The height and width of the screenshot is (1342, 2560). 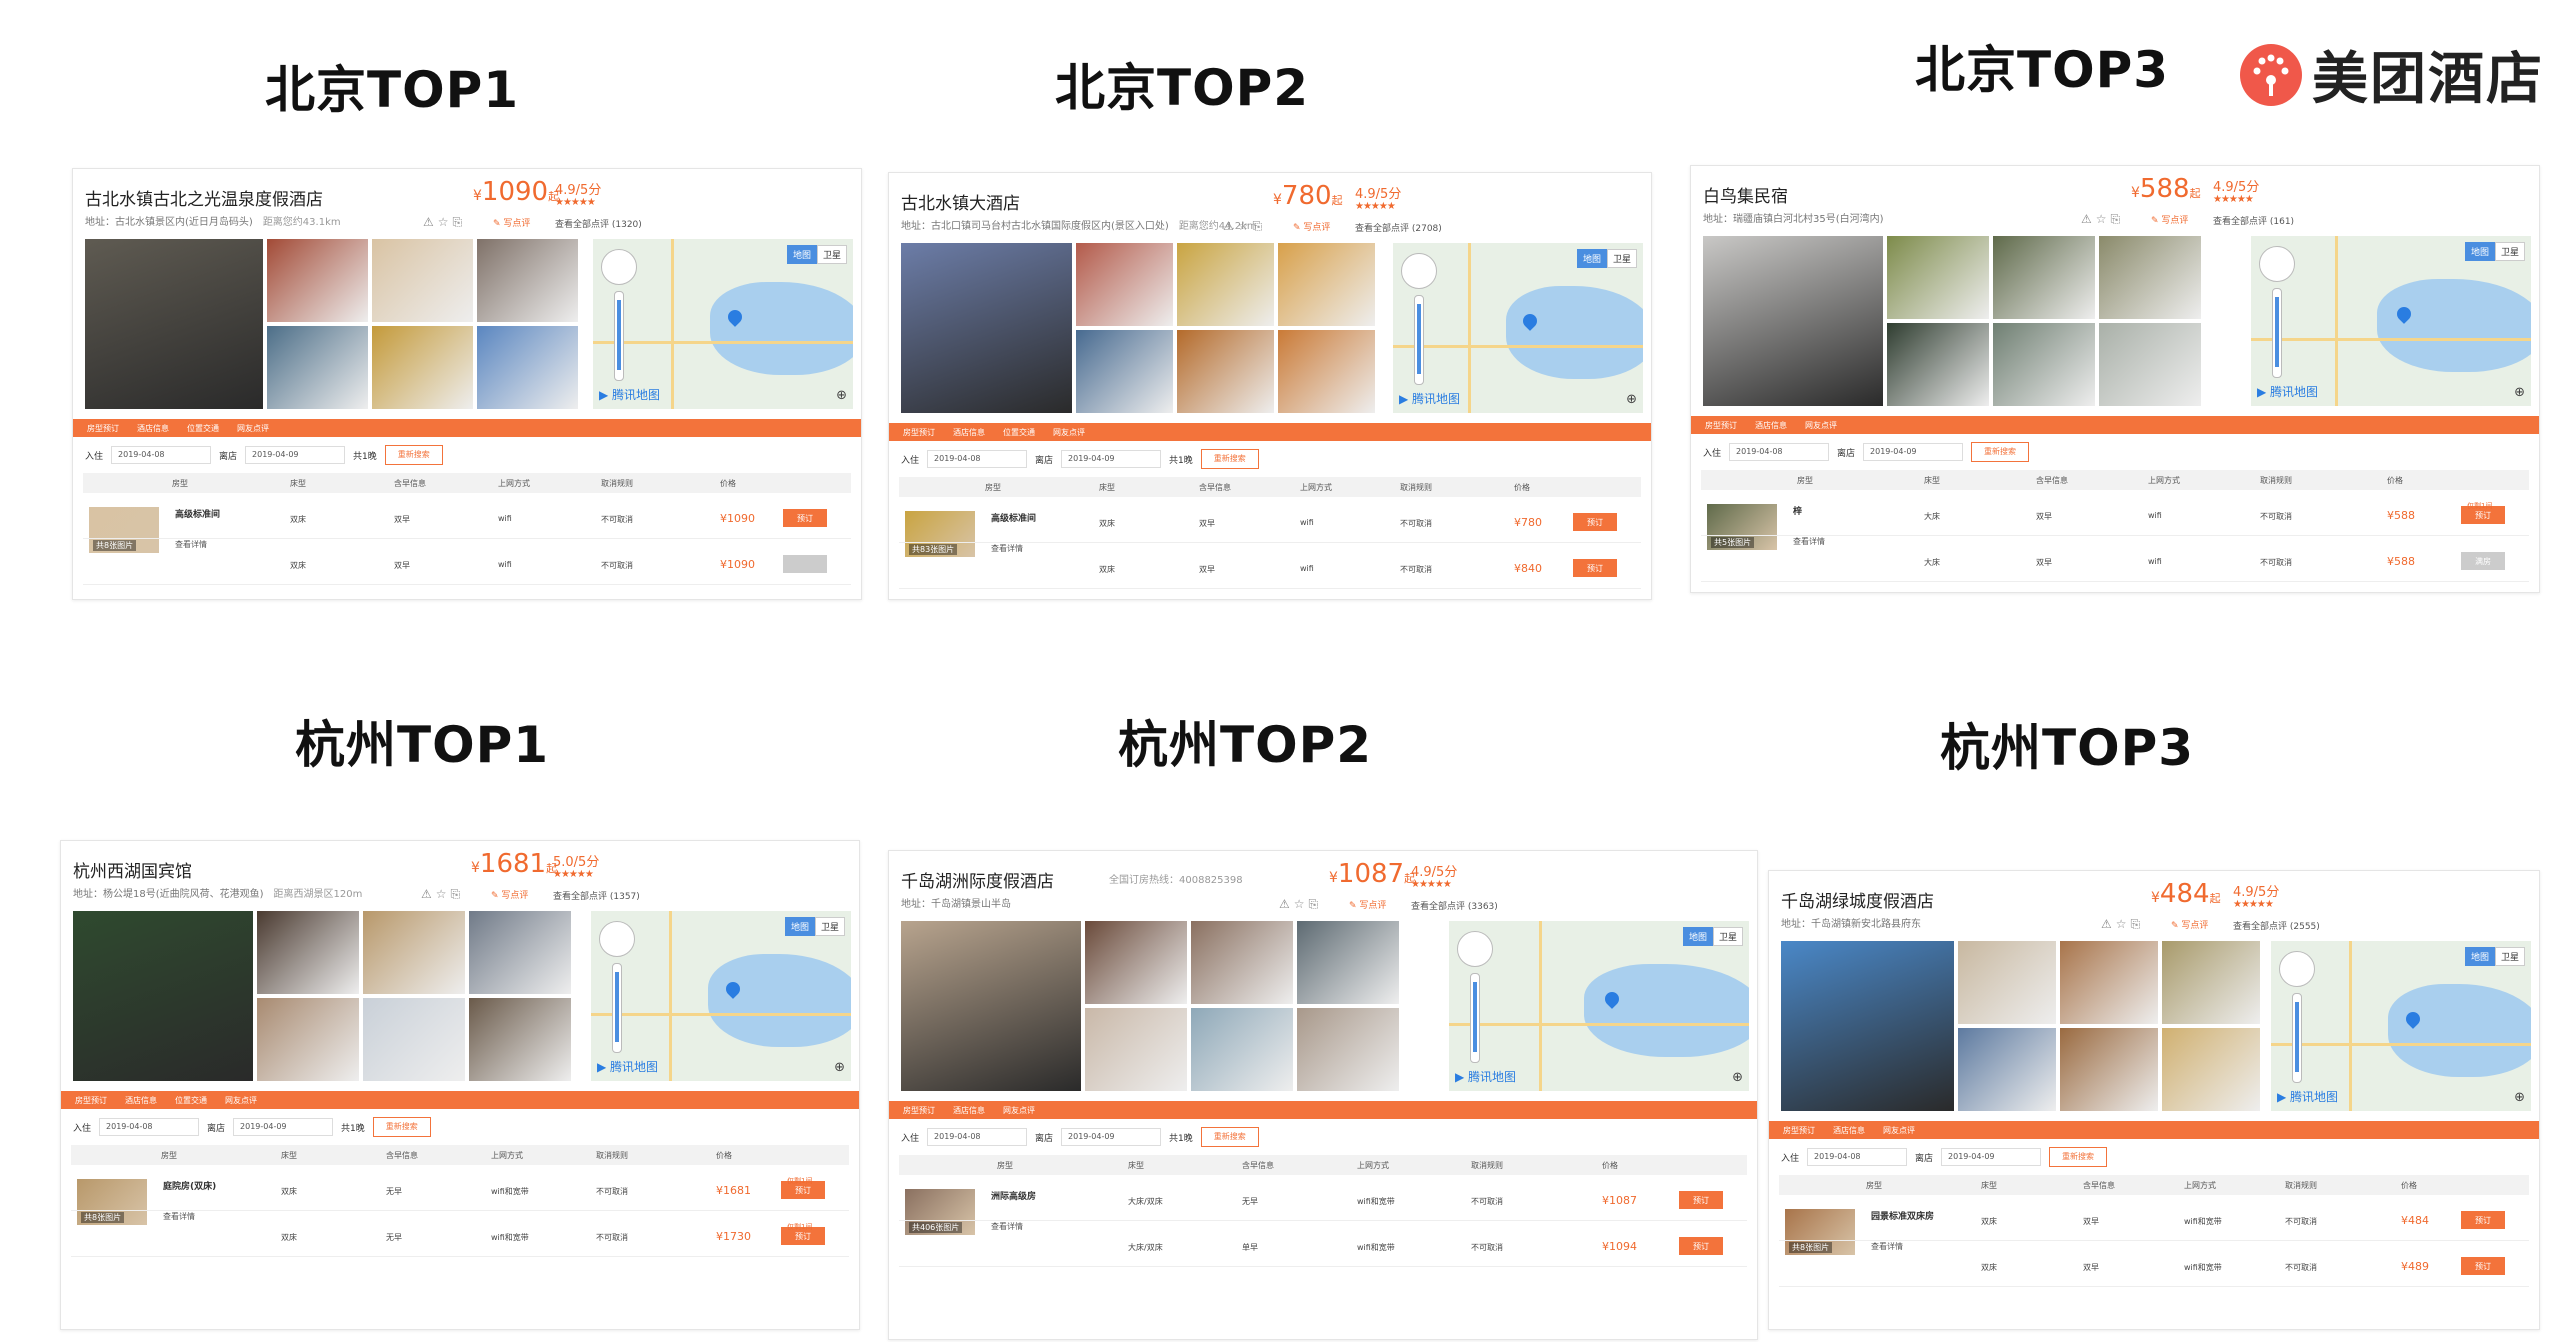 I want to click on tab-item: 位置交通, so click(x=191, y=1100).